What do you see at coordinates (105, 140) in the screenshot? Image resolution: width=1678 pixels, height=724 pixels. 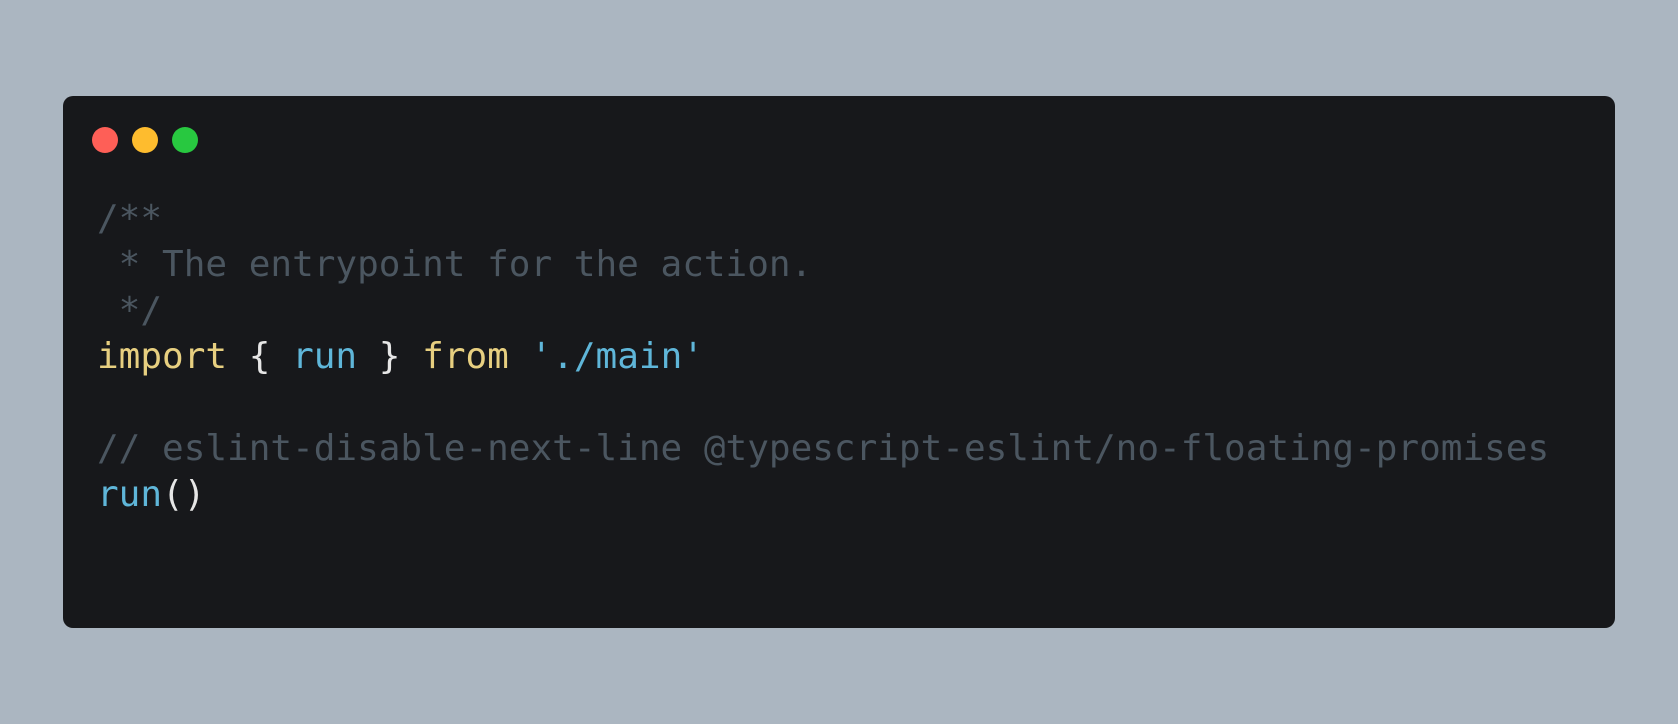 I see `close-icon` at bounding box center [105, 140].